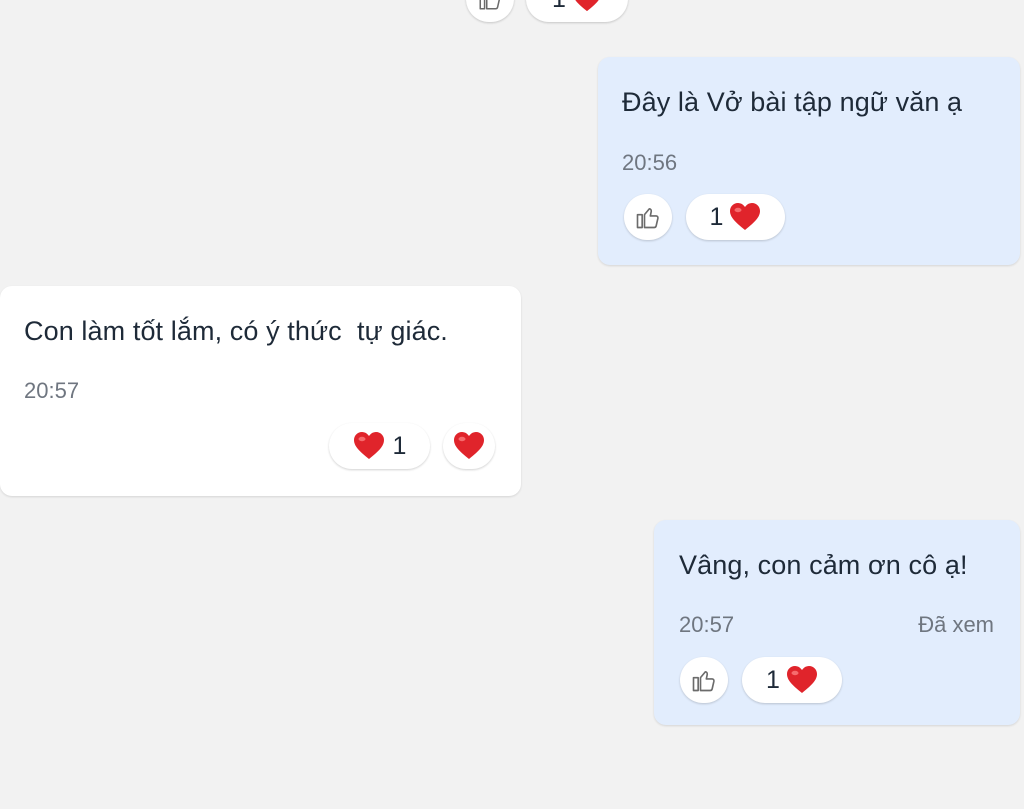 The height and width of the screenshot is (809, 1024). Describe the element at coordinates (650, 162) in the screenshot. I see `message-time: 20:56` at that location.